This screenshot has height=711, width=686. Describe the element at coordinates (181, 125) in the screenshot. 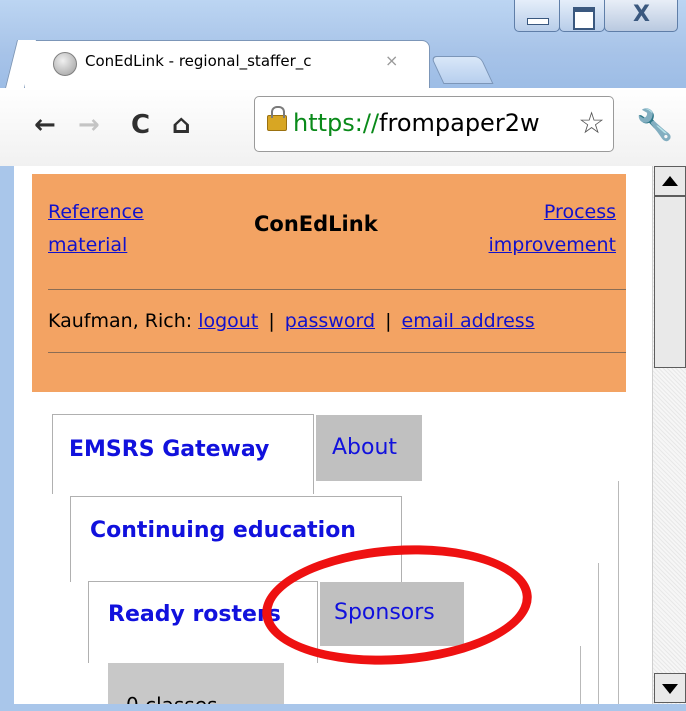

I see `home-icon: ⌂` at that location.